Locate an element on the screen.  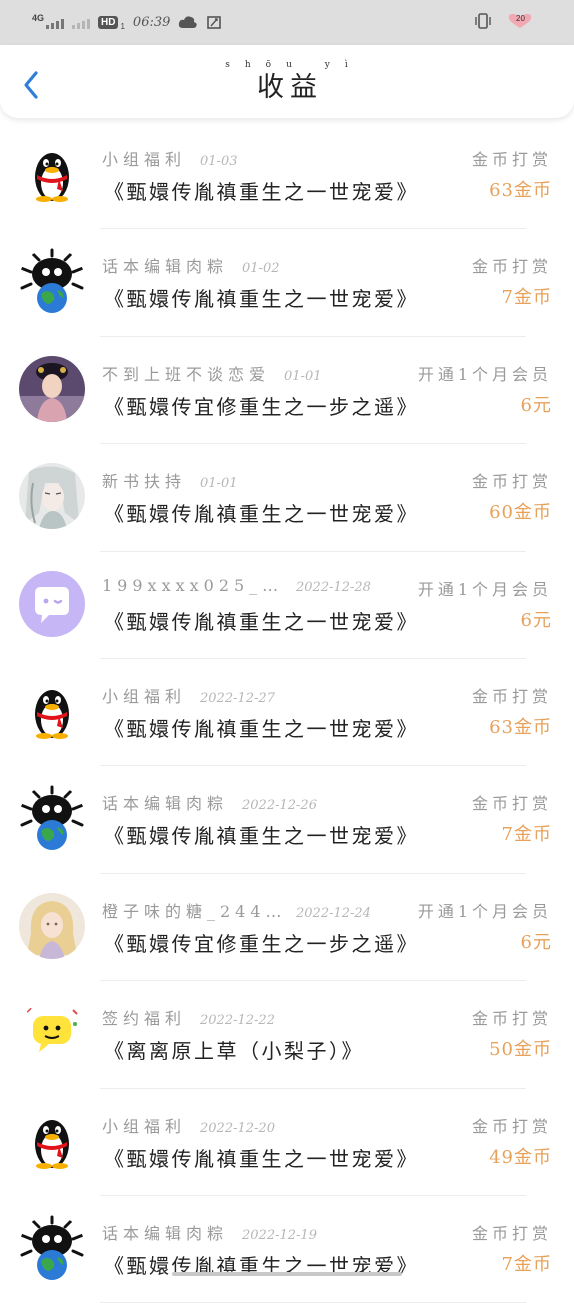
income-record-row: 小组福利 2022-12-27 《甄嬛传胤禛重生之一世宠爱》 金币打赏 63金币 is located at coordinates (287, 713).